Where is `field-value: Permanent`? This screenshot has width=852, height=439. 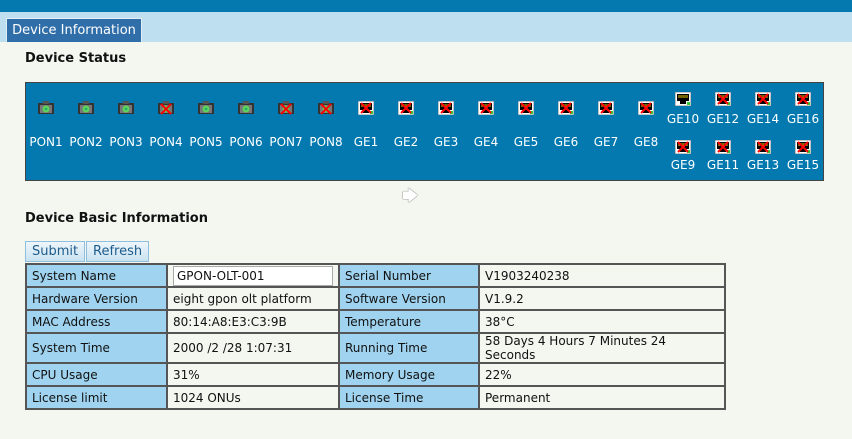 field-value: Permanent is located at coordinates (602, 397).